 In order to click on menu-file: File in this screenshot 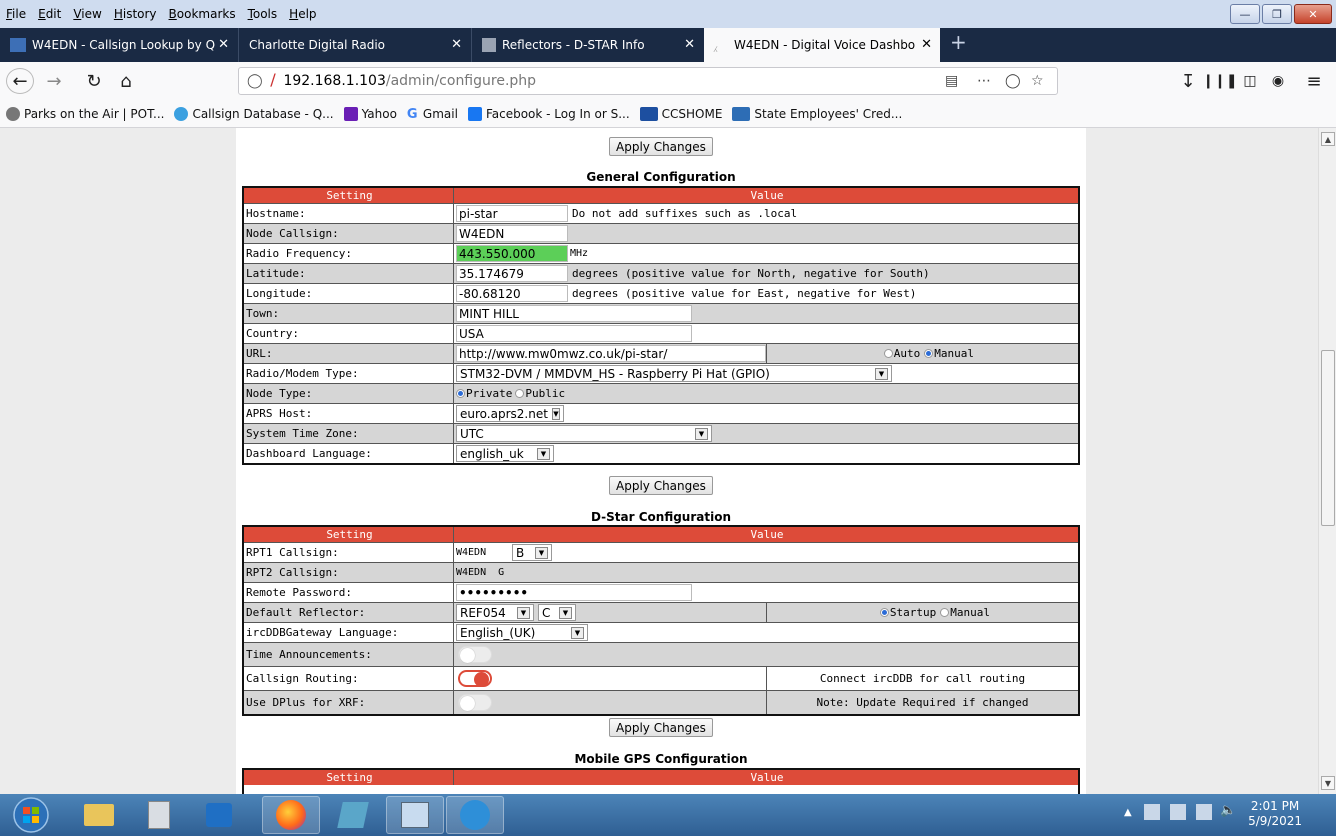, I will do `click(16, 14)`.